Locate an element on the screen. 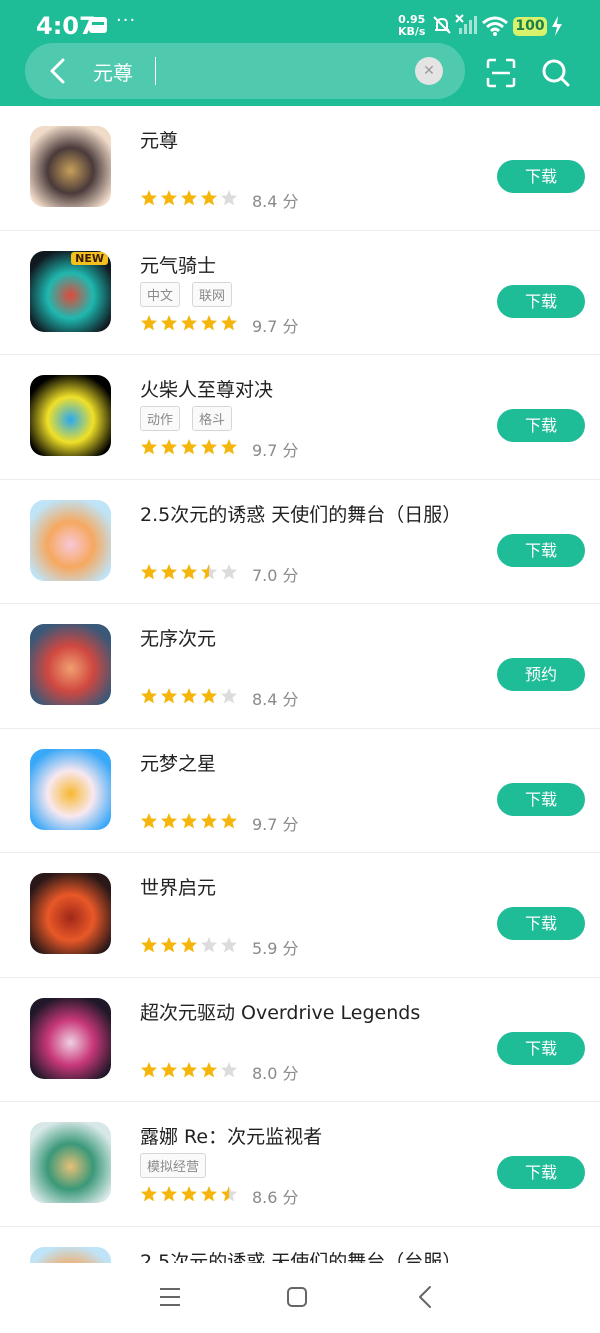  charging-bolt-icon is located at coordinates (557, 26).